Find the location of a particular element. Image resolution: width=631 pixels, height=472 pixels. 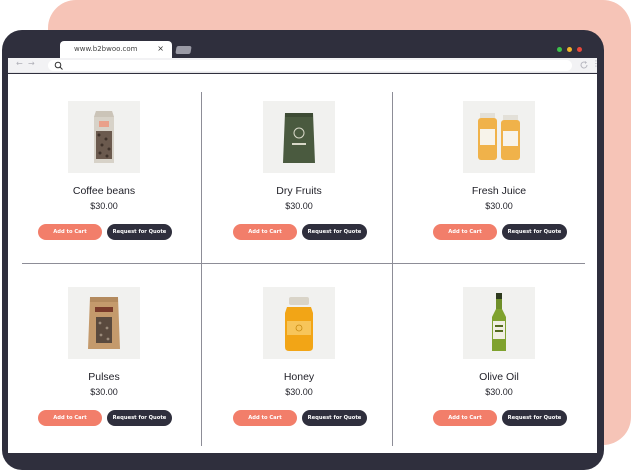

browser-toolbar: ← → ⋮ is located at coordinates (304, 65).